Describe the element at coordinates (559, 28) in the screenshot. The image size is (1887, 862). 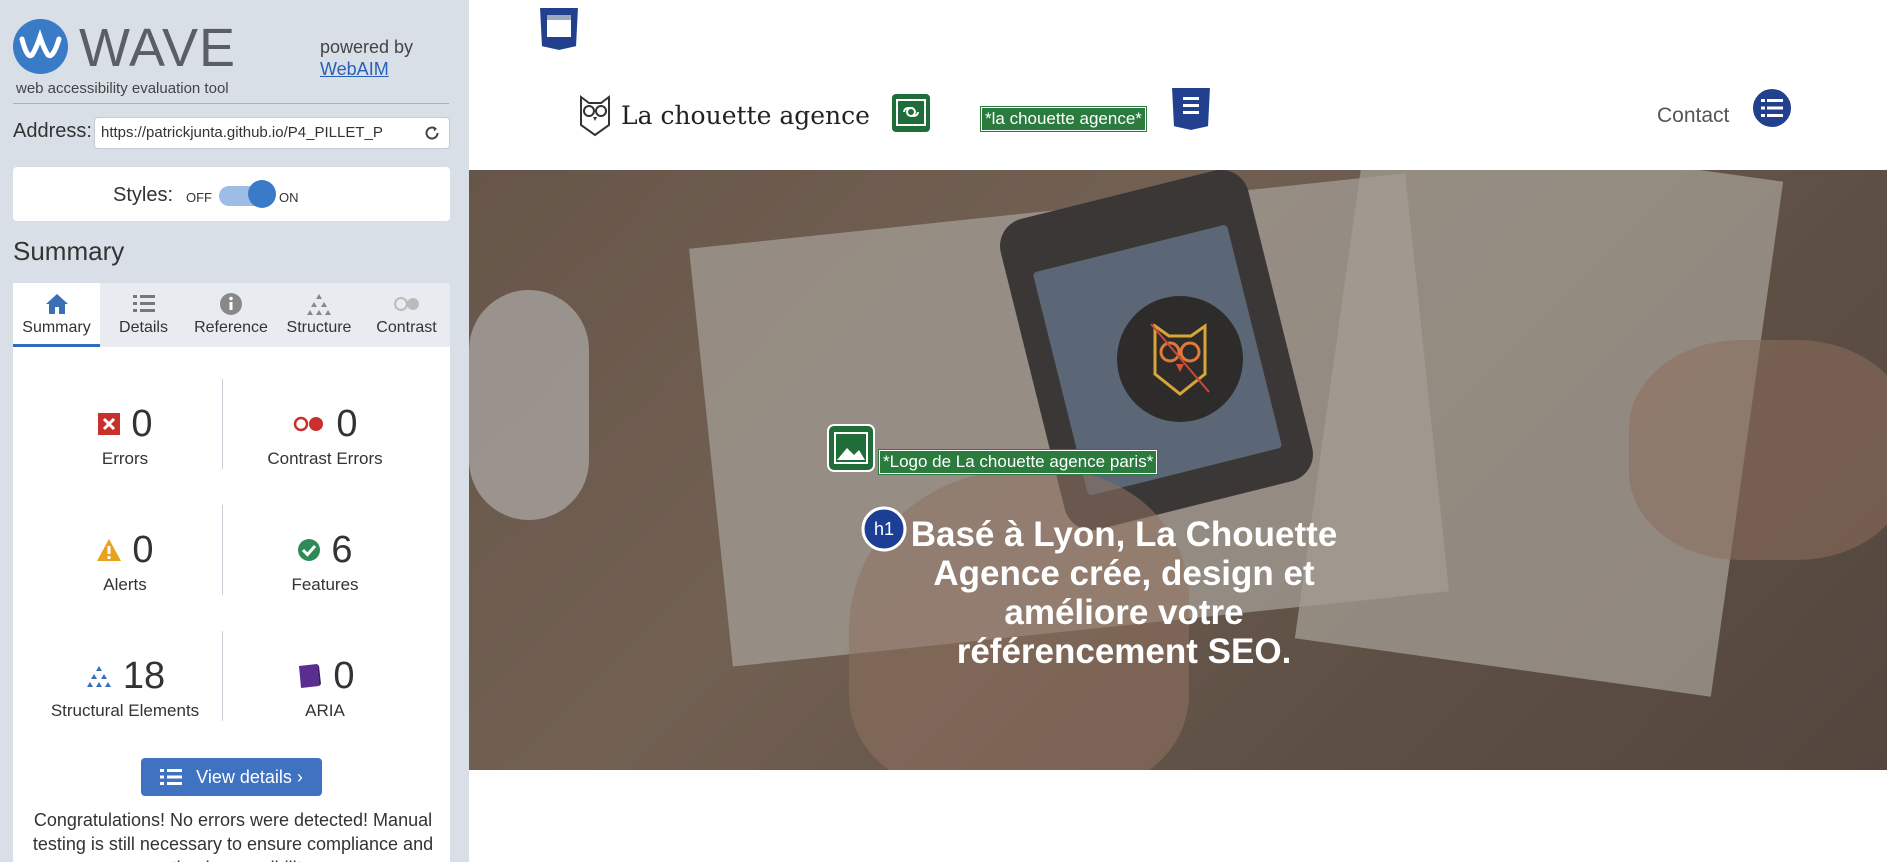
I see `wave-structure-marker-icon` at that location.